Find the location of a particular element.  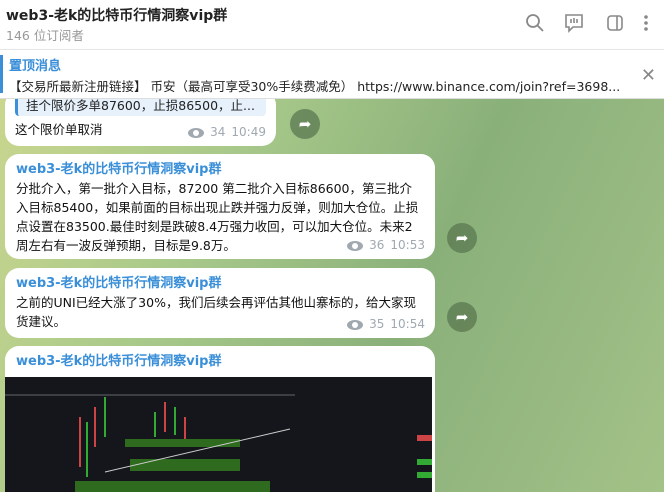

pinned-title: 置顶消息 is located at coordinates (35, 66).